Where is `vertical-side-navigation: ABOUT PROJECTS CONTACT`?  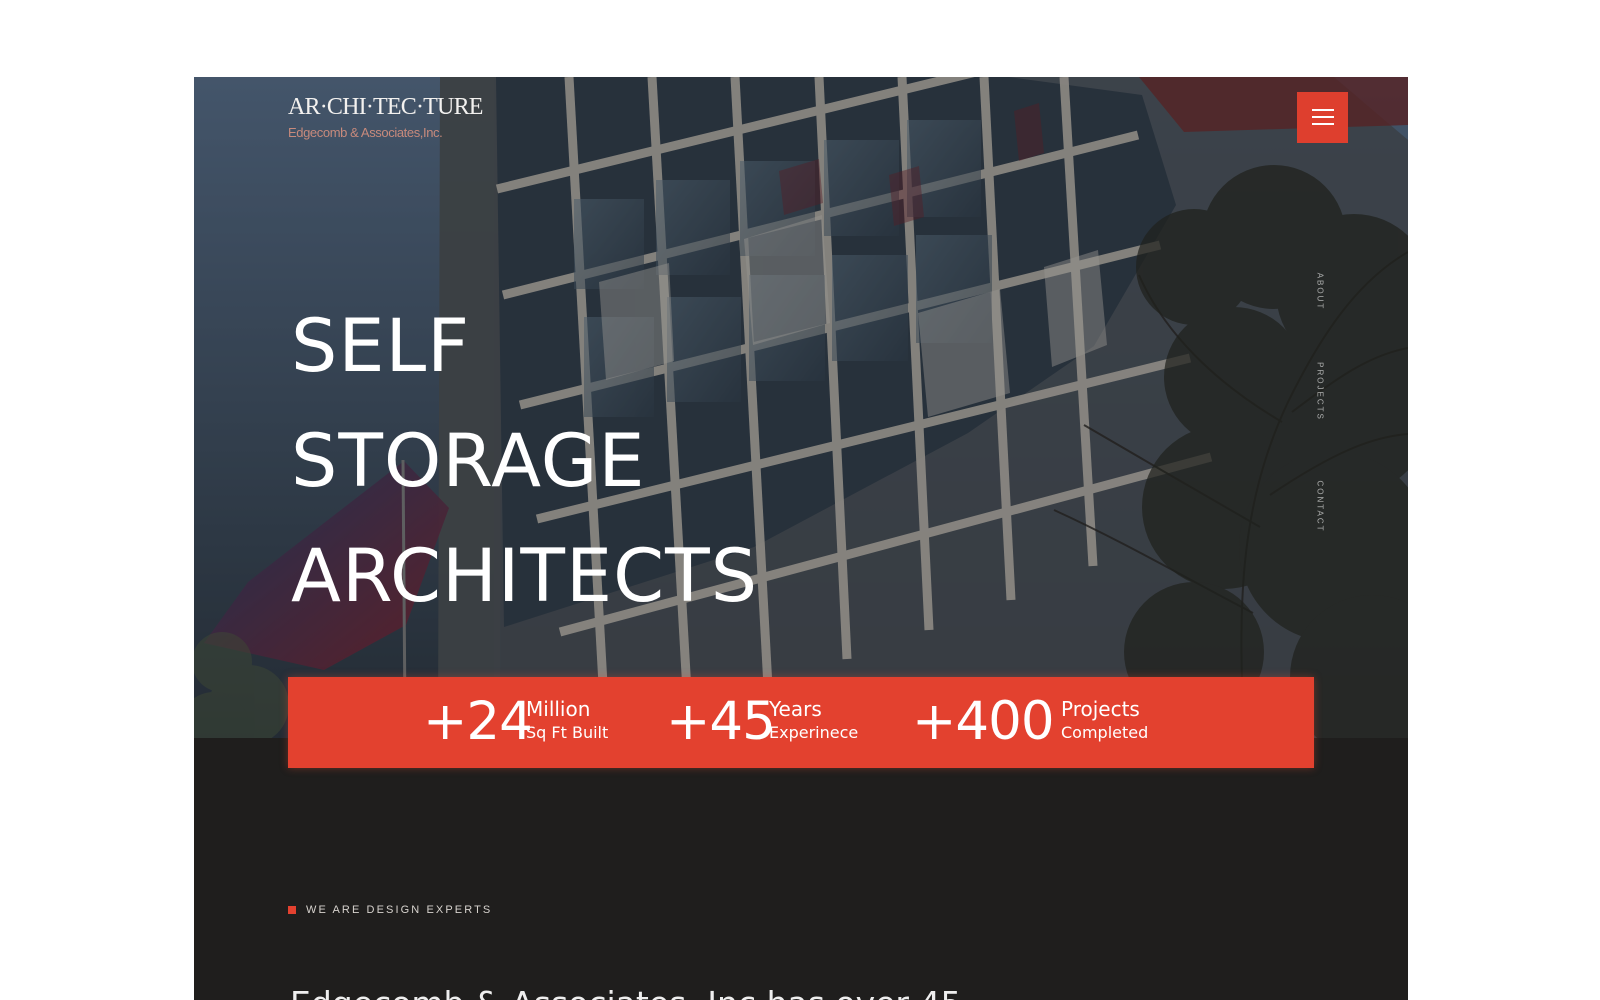 vertical-side-navigation: ABOUT PROJECTS CONTACT is located at coordinates (1319, 410).